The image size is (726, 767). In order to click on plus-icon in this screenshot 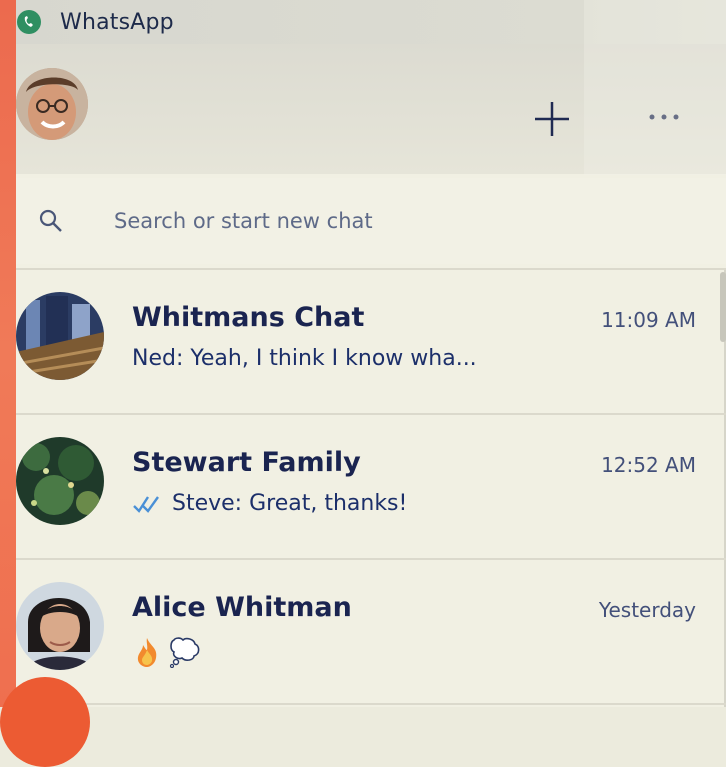, I will do `click(552, 119)`.